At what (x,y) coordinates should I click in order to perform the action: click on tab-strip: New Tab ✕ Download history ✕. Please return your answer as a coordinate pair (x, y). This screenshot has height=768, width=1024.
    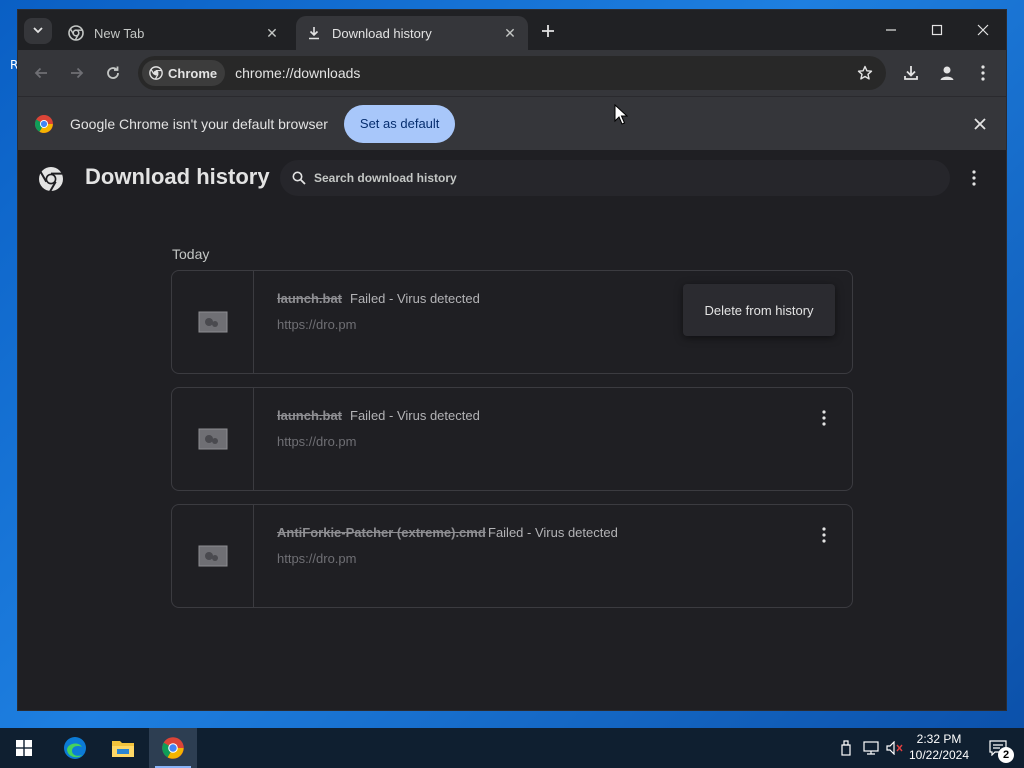
    Looking at the image, I should click on (512, 30).